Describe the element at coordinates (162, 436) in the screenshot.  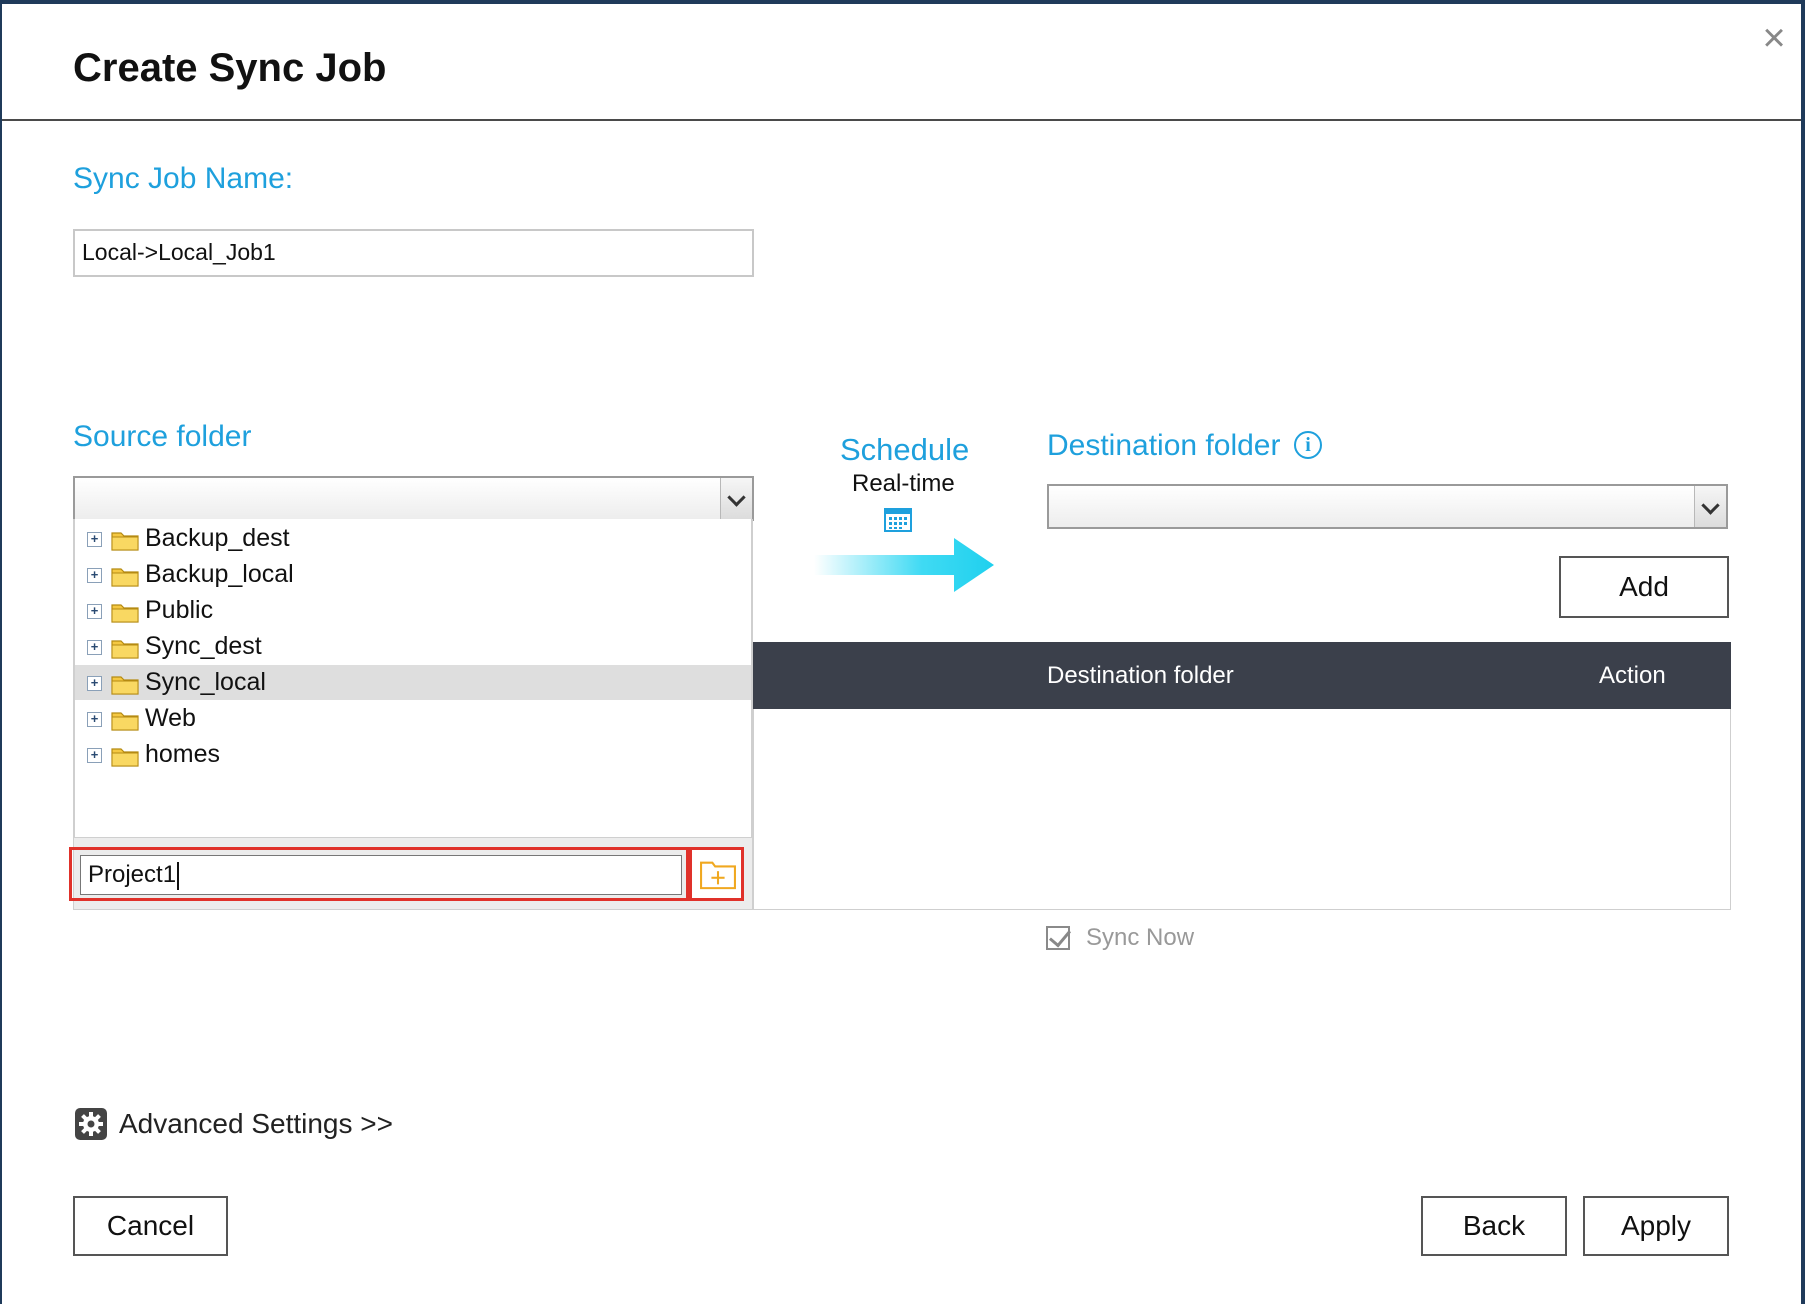
I see `source-folder-label: Source folder` at that location.